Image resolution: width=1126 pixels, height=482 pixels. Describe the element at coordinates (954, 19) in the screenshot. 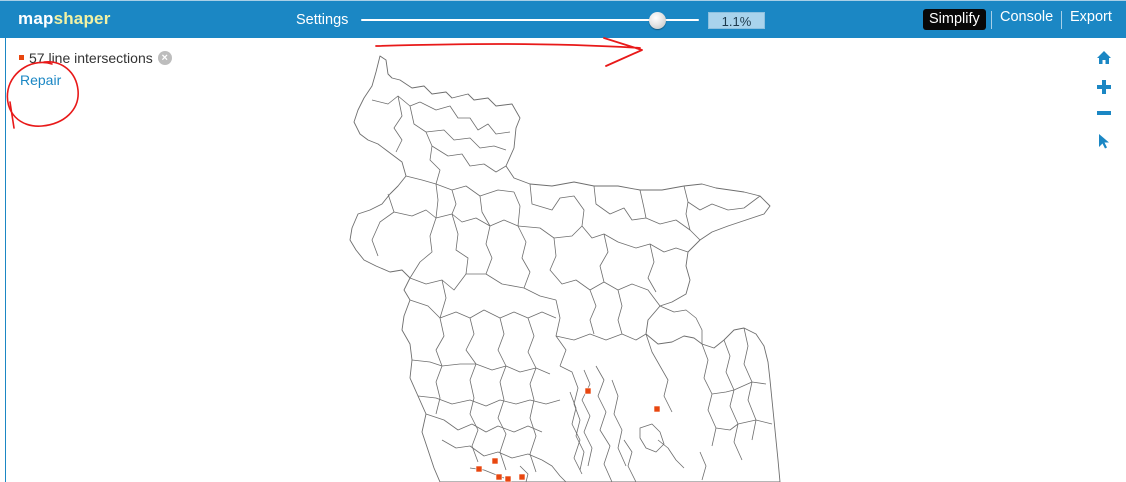

I see `simplify-button: Simplify` at that location.